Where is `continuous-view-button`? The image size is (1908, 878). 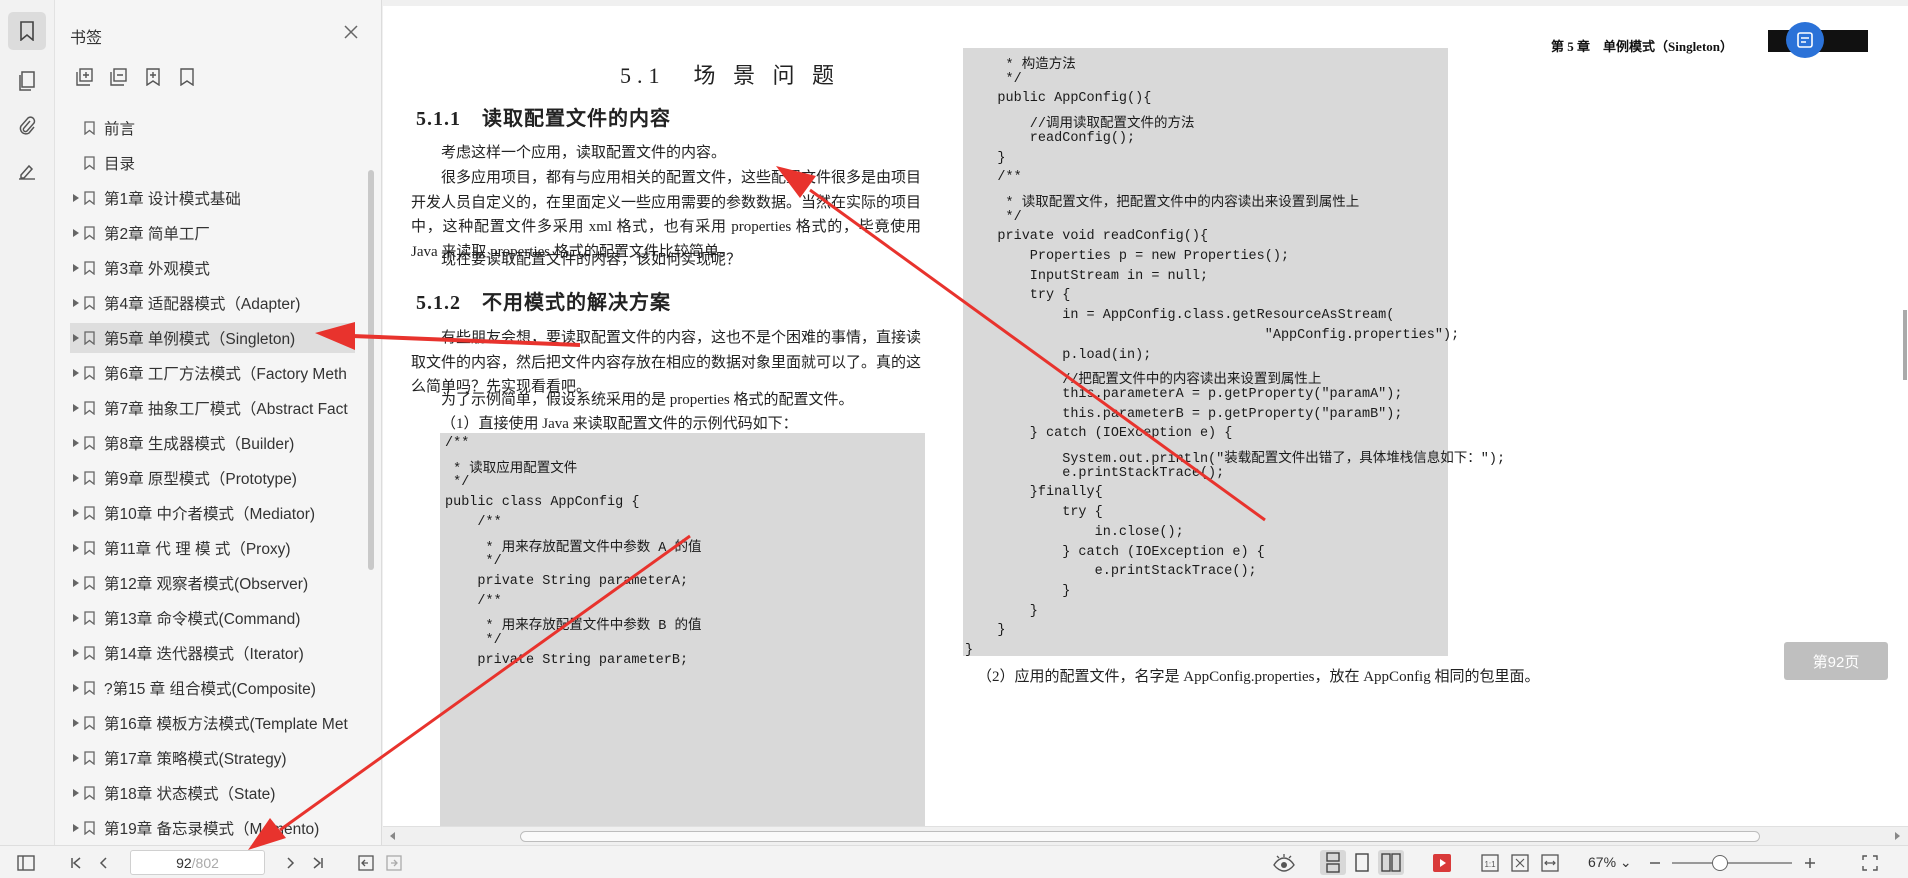
continuous-view-button is located at coordinates (1333, 862).